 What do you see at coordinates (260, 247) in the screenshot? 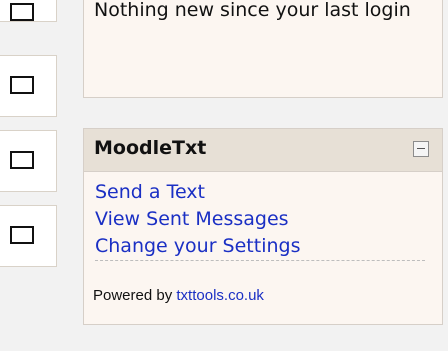
I see `change-settings-link: Change your Settings` at bounding box center [260, 247].